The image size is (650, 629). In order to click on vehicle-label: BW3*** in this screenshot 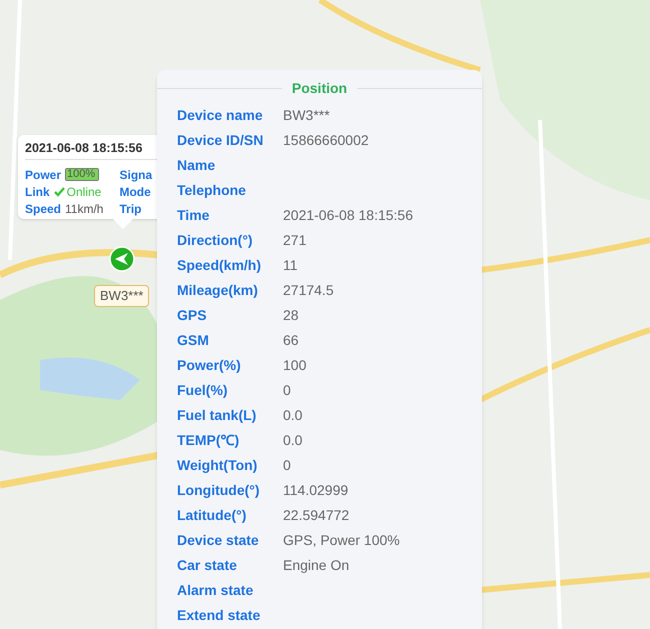, I will do `click(122, 296)`.